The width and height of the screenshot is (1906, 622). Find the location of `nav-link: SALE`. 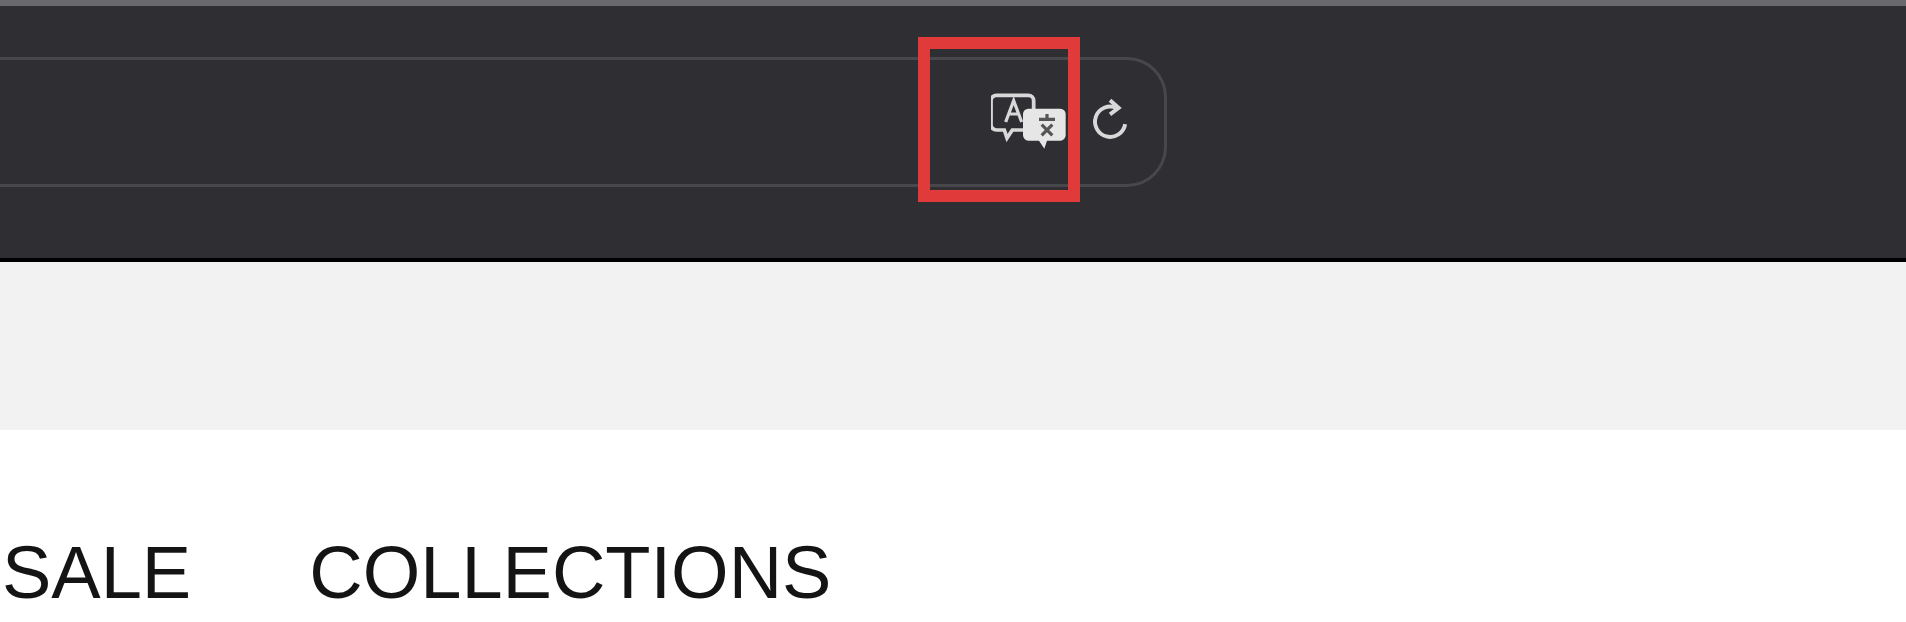

nav-link: SALE is located at coordinates (97, 573).